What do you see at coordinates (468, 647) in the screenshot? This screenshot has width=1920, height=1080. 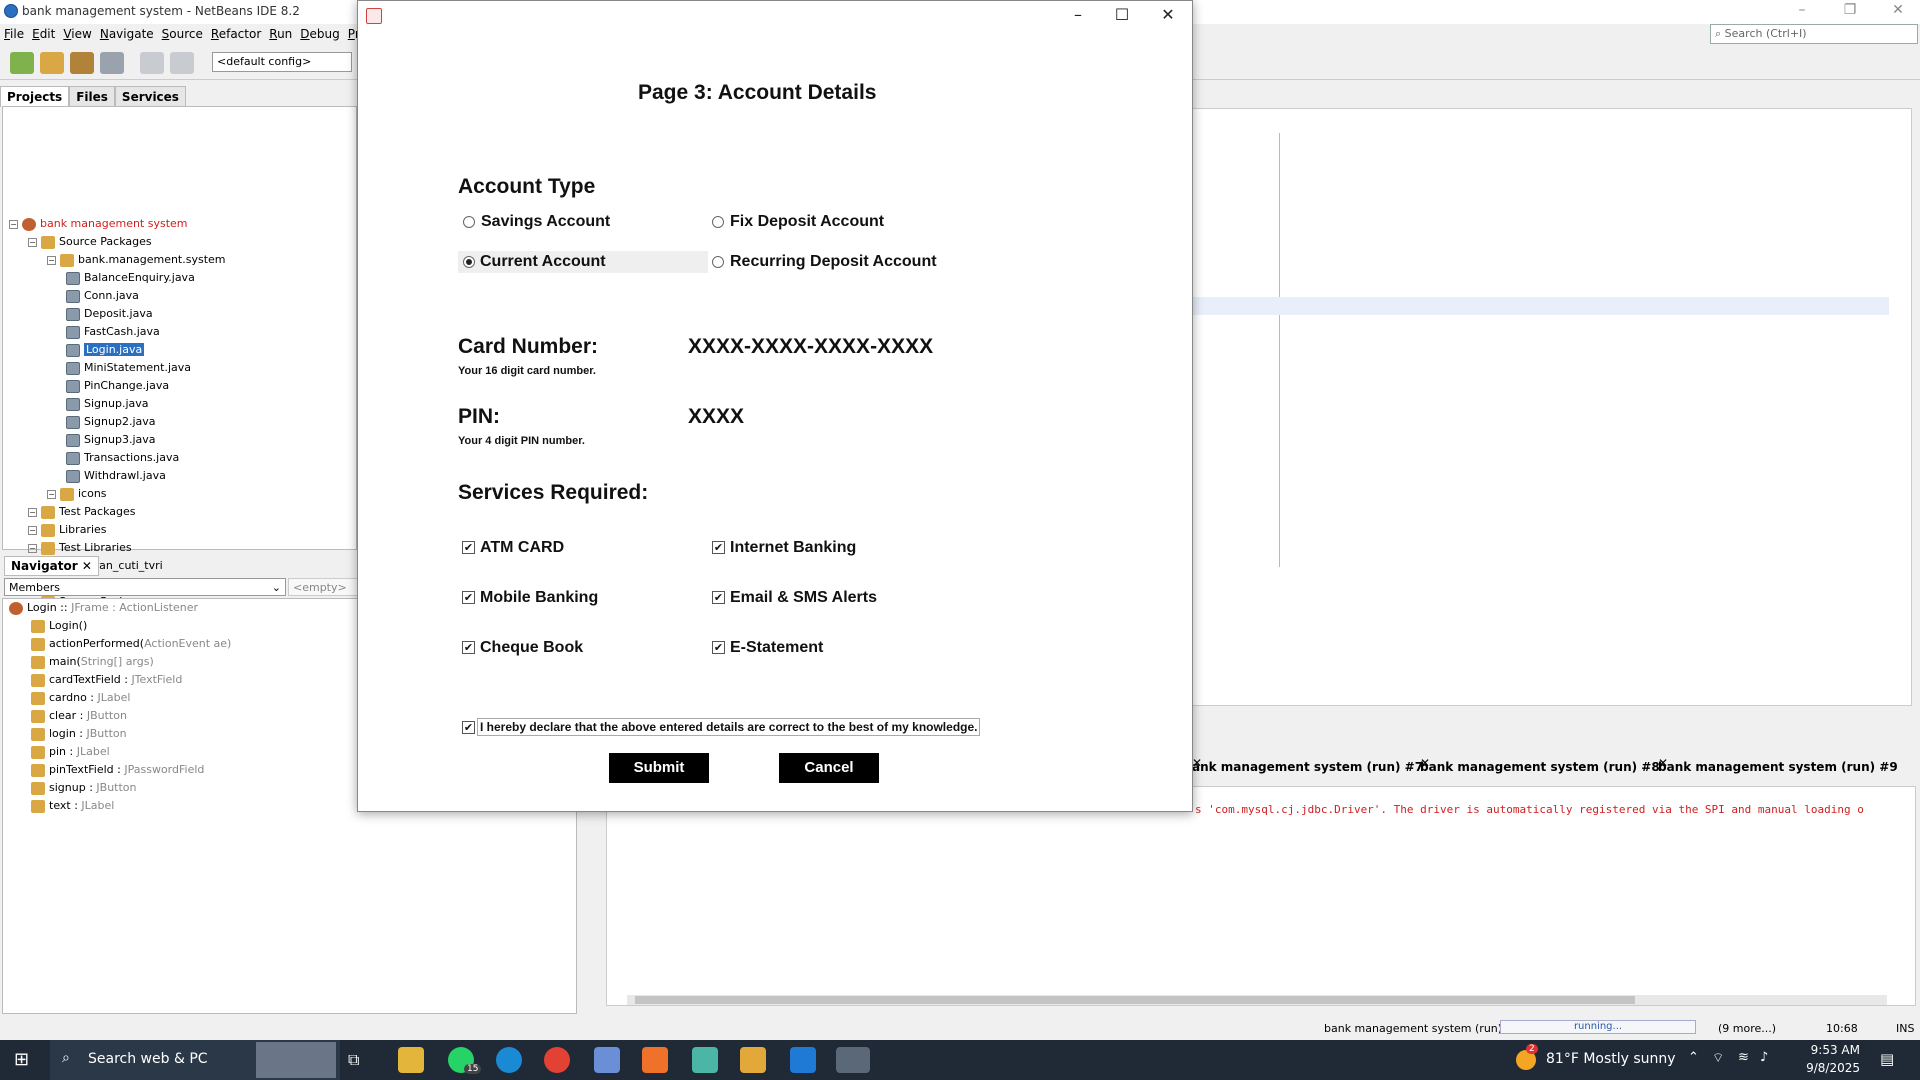 I see `cheque-book-checkbox: ✔` at bounding box center [468, 647].